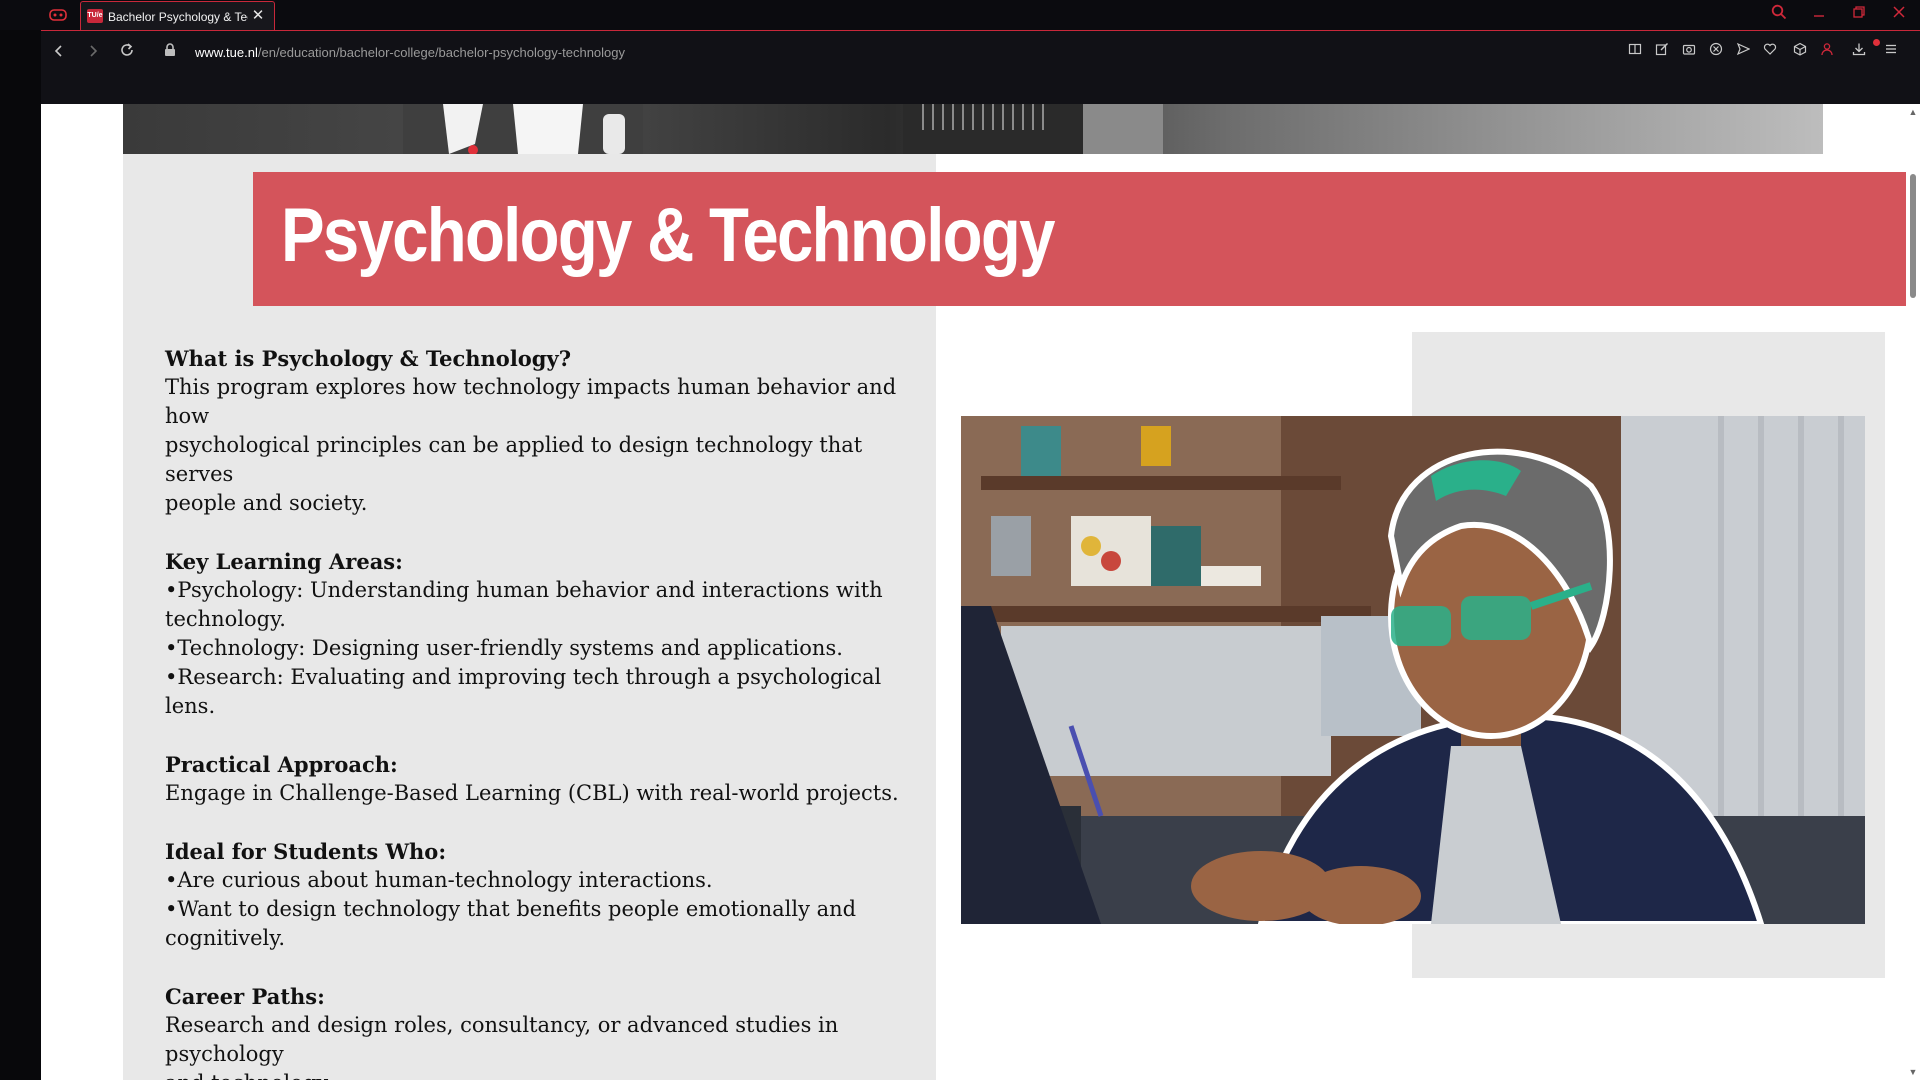  I want to click on lock-icon, so click(171, 51).